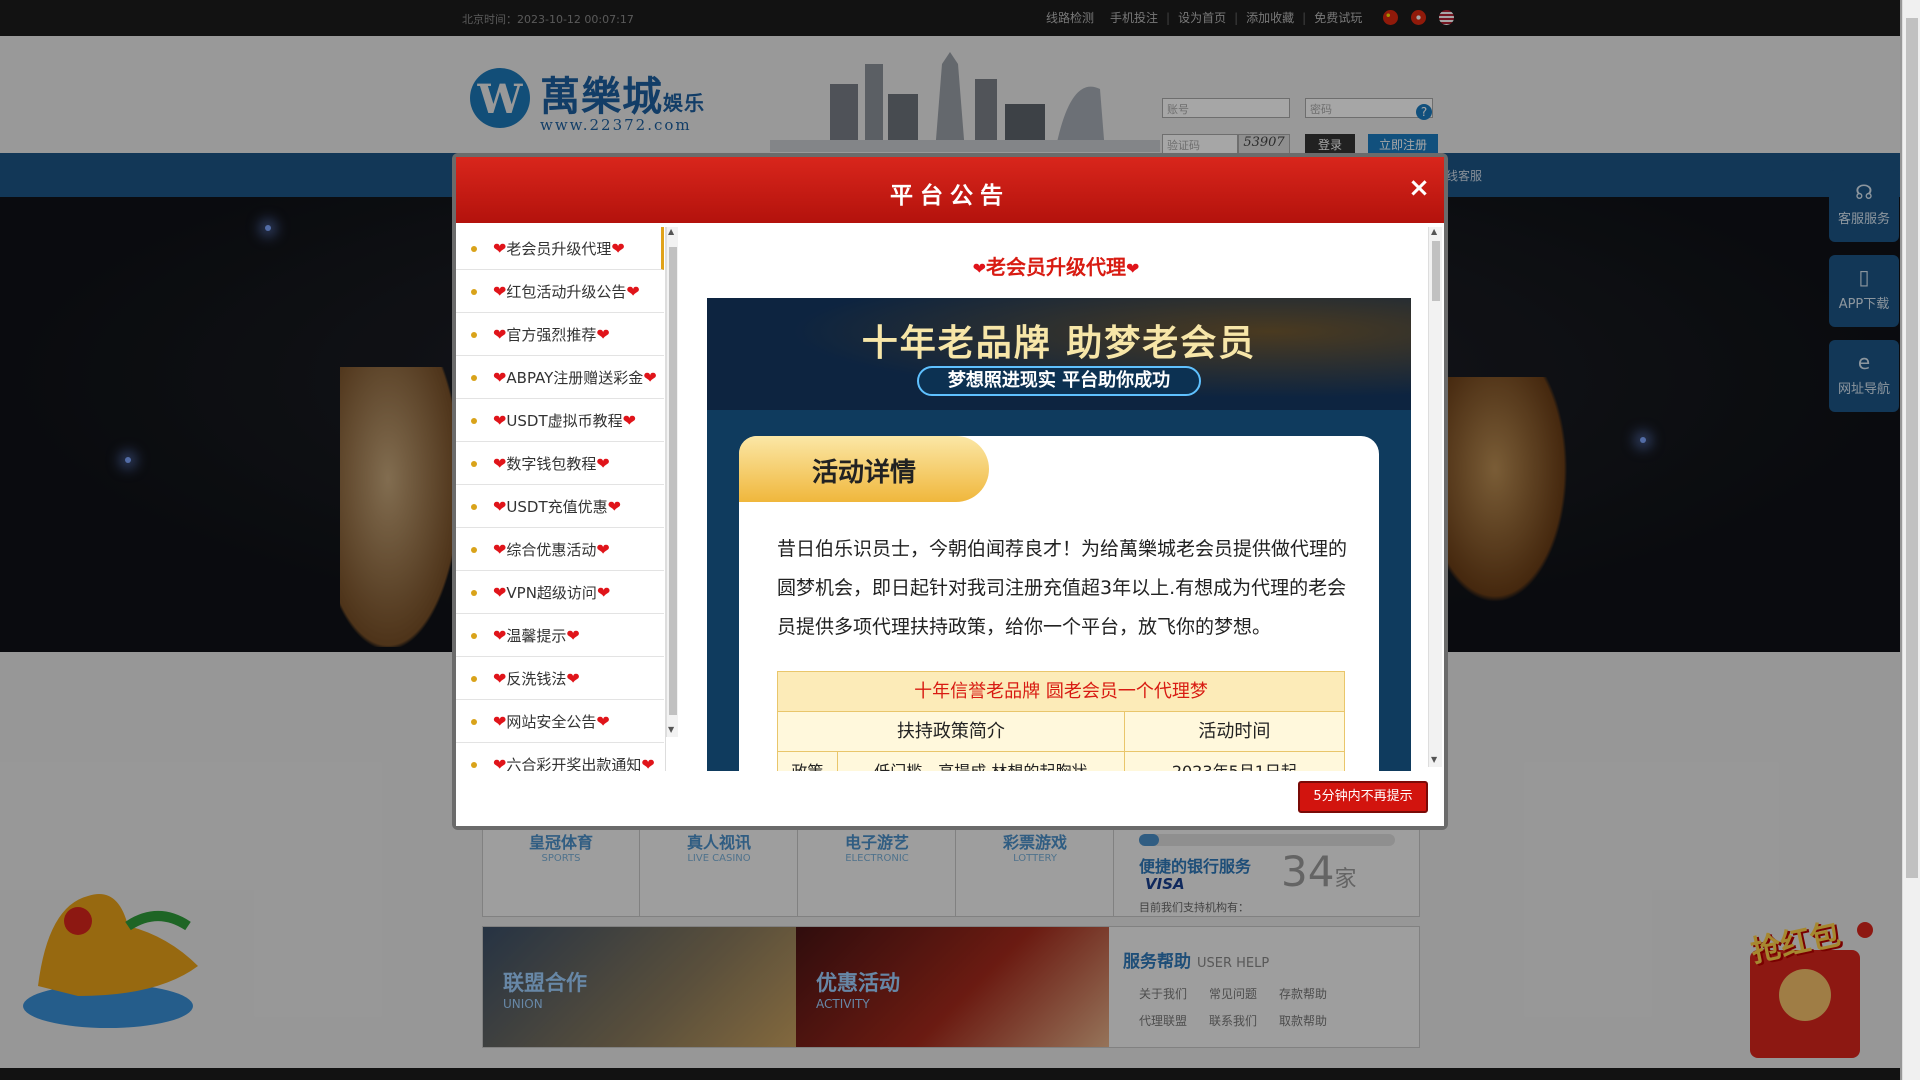 Image resolution: width=1920 pixels, height=1080 pixels. What do you see at coordinates (1234, 761) in the screenshot?
I see `table-cell: 2023年5月1日起` at bounding box center [1234, 761].